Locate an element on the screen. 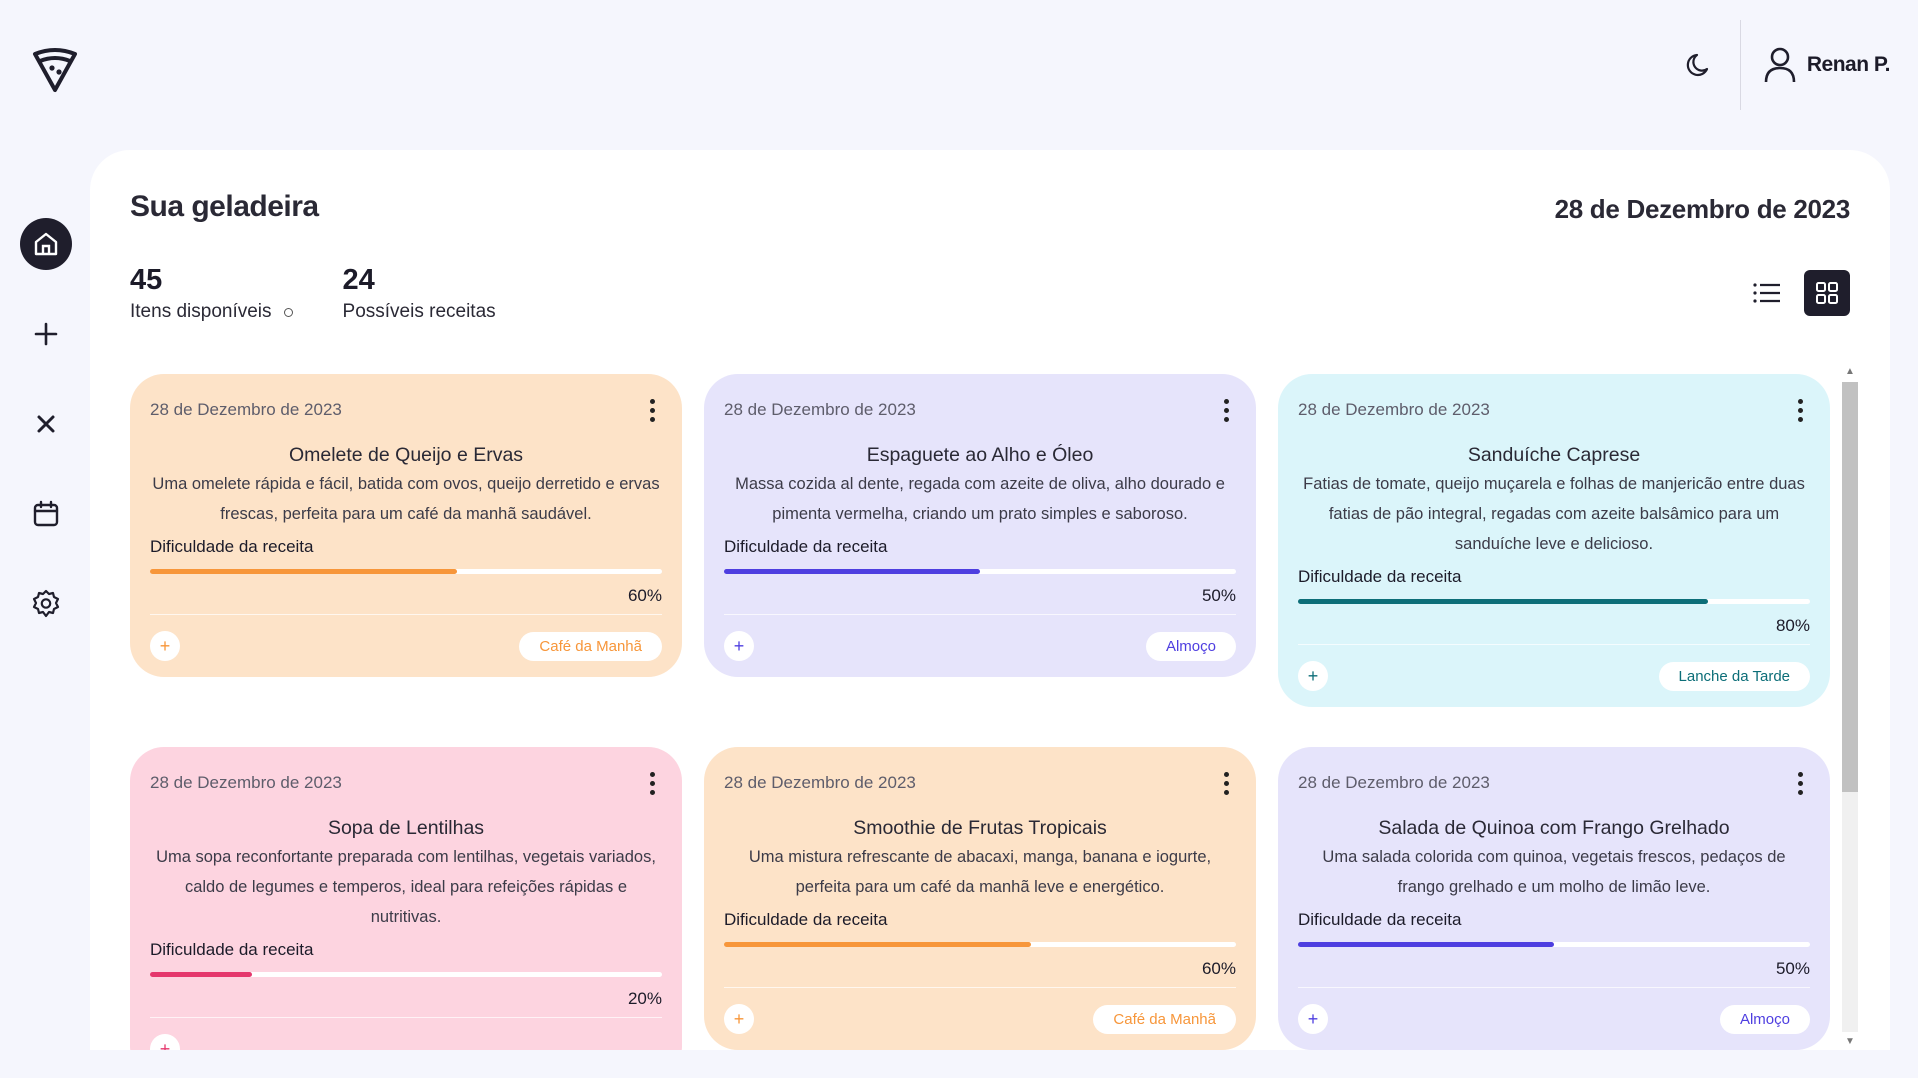 The height and width of the screenshot is (1078, 1918). difficulty-percent: 80% is located at coordinates (1792, 625).